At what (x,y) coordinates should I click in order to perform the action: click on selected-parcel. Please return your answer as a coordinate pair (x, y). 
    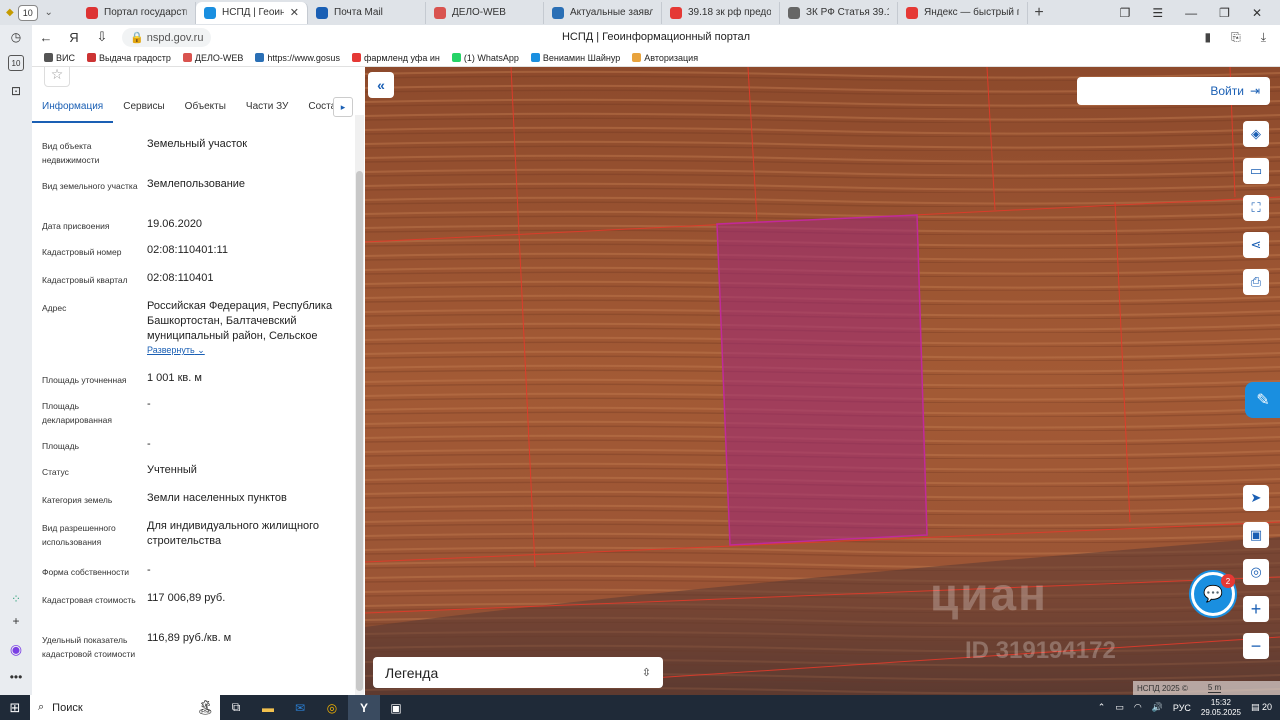
    Looking at the image, I should click on (822, 380).